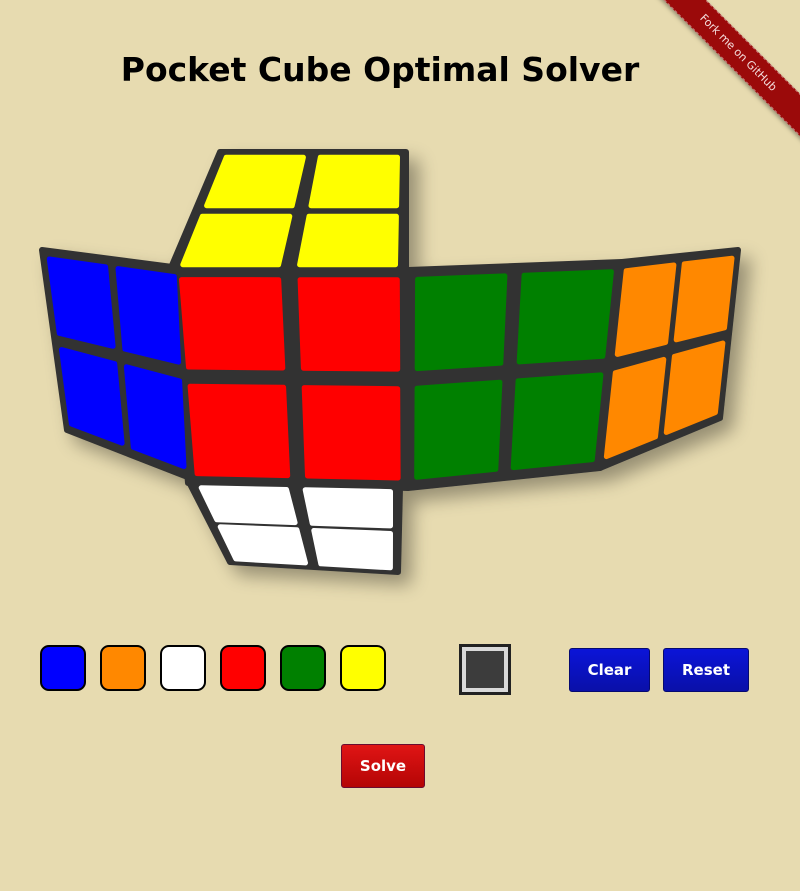 The image size is (800, 891). Describe the element at coordinates (609, 670) in the screenshot. I see `clear-button: Clear` at that location.